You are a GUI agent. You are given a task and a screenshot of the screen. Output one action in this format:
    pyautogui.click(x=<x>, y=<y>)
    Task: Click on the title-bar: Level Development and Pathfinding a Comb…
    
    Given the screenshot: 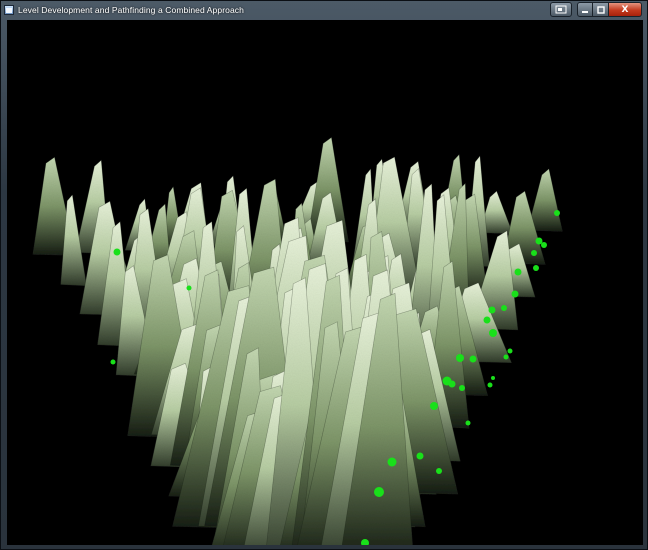 What is the action you would take?
    pyautogui.click(x=324, y=11)
    